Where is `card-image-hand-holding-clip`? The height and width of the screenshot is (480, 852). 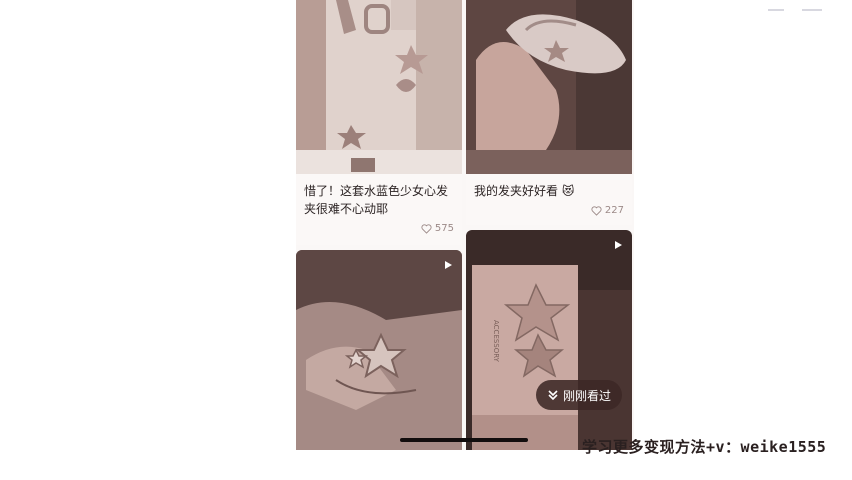
card-image-hand-holding-clip is located at coordinates (549, 87).